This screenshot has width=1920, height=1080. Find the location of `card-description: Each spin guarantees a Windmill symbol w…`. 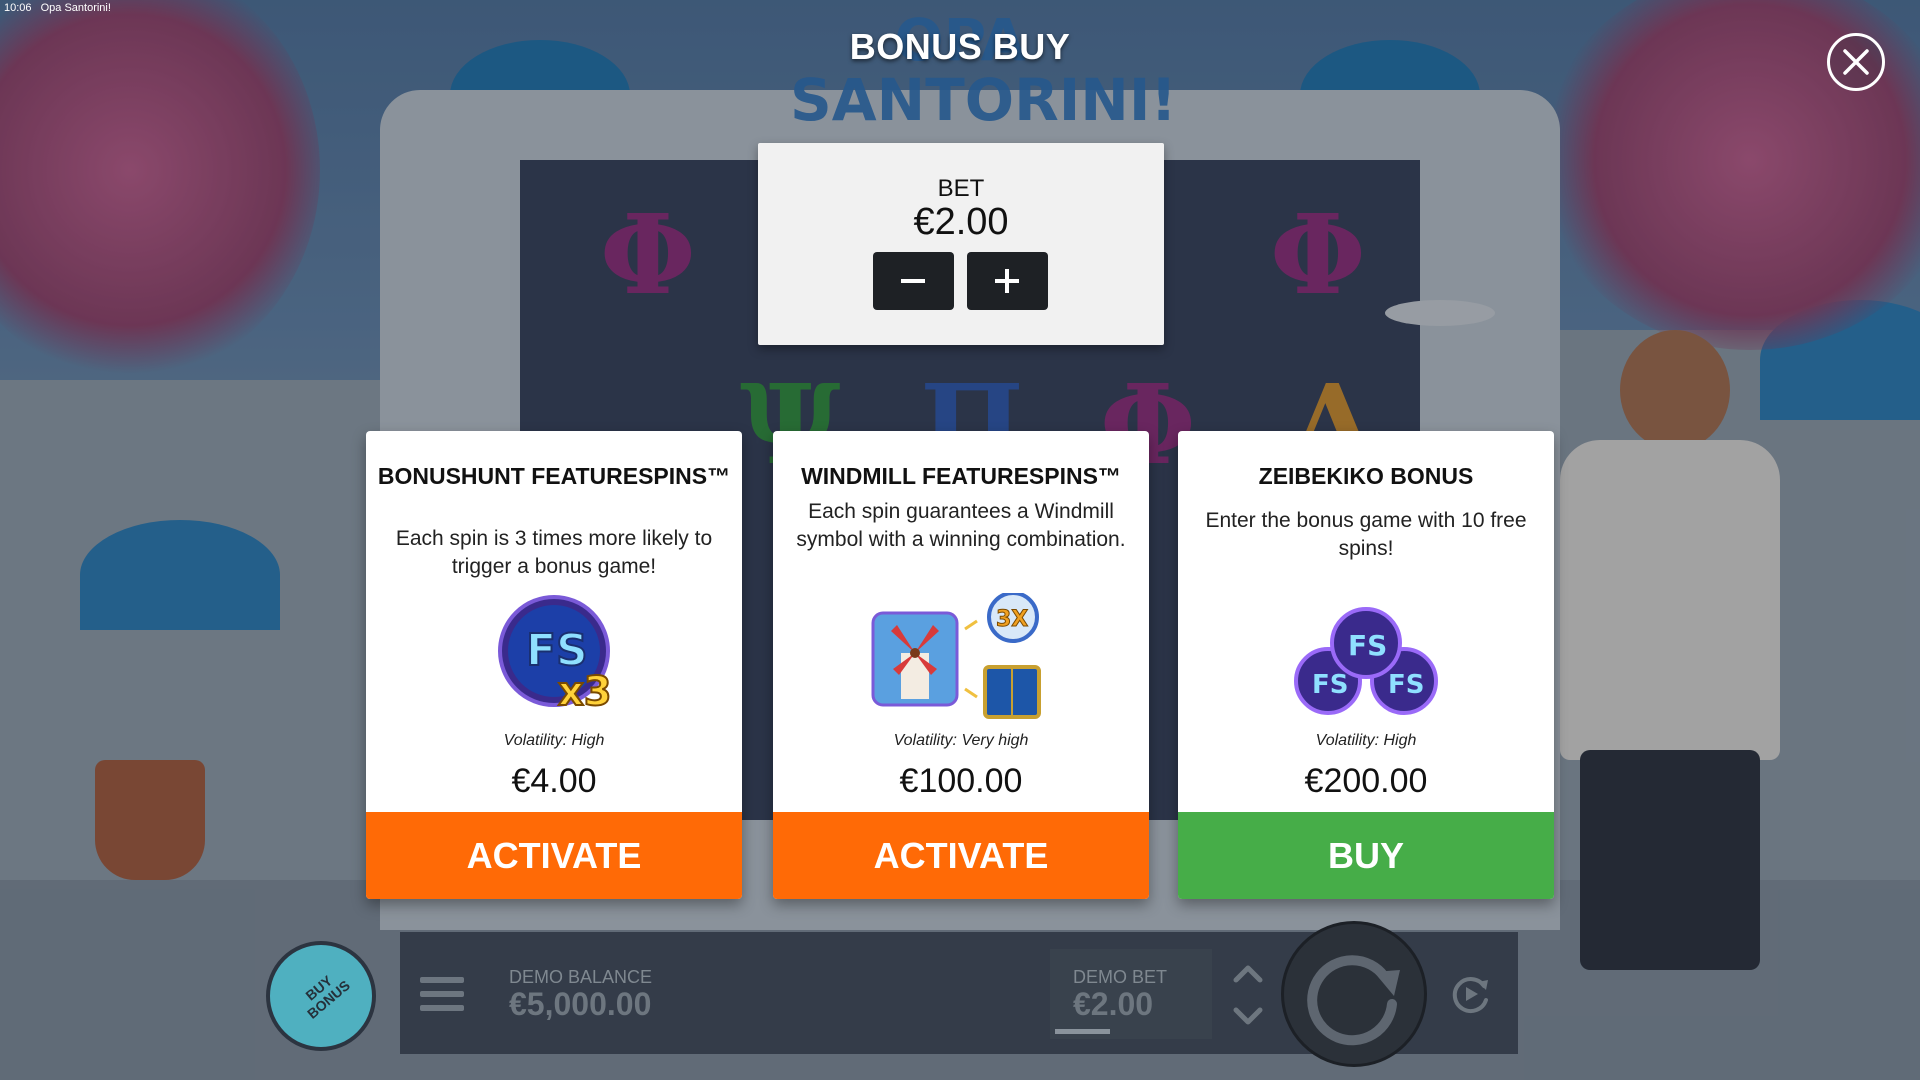

card-description: Each spin guarantees a Windmill symbol w… is located at coordinates (961, 525).